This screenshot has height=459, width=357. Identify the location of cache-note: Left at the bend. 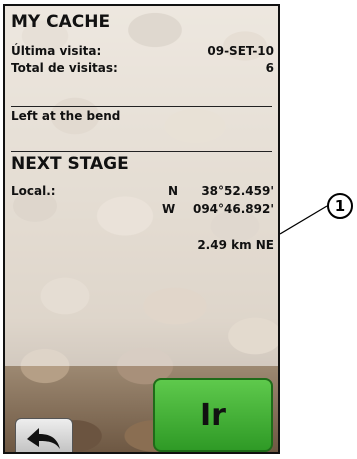
(66, 116).